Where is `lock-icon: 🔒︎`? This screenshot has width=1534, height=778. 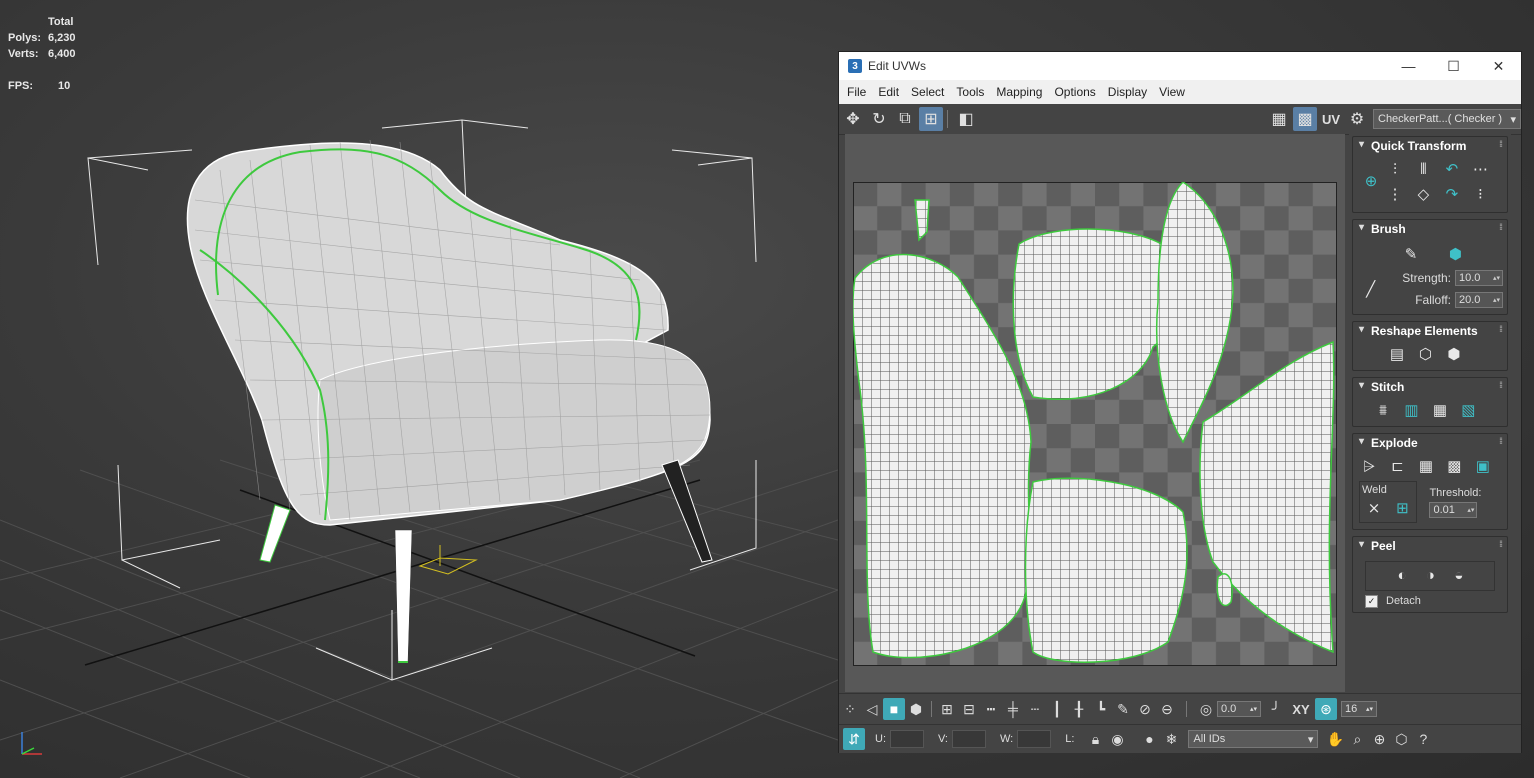 lock-icon: 🔒︎ is located at coordinates (1095, 739).